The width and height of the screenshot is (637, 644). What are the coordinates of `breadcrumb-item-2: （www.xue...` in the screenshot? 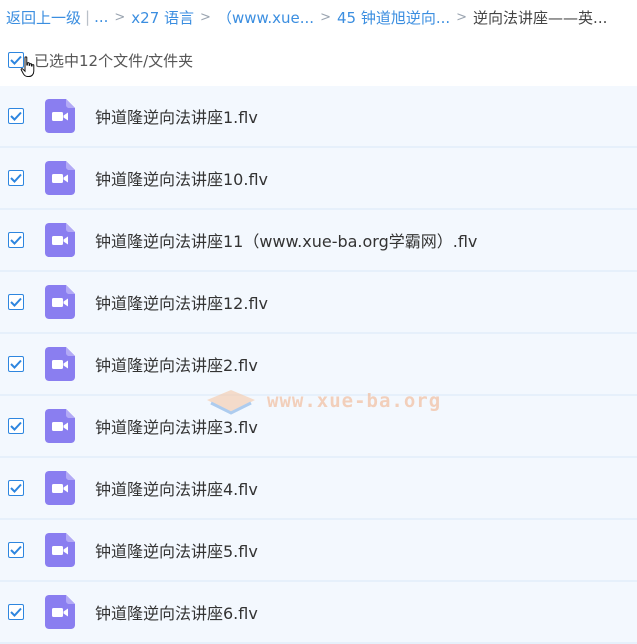 It's located at (265, 17).